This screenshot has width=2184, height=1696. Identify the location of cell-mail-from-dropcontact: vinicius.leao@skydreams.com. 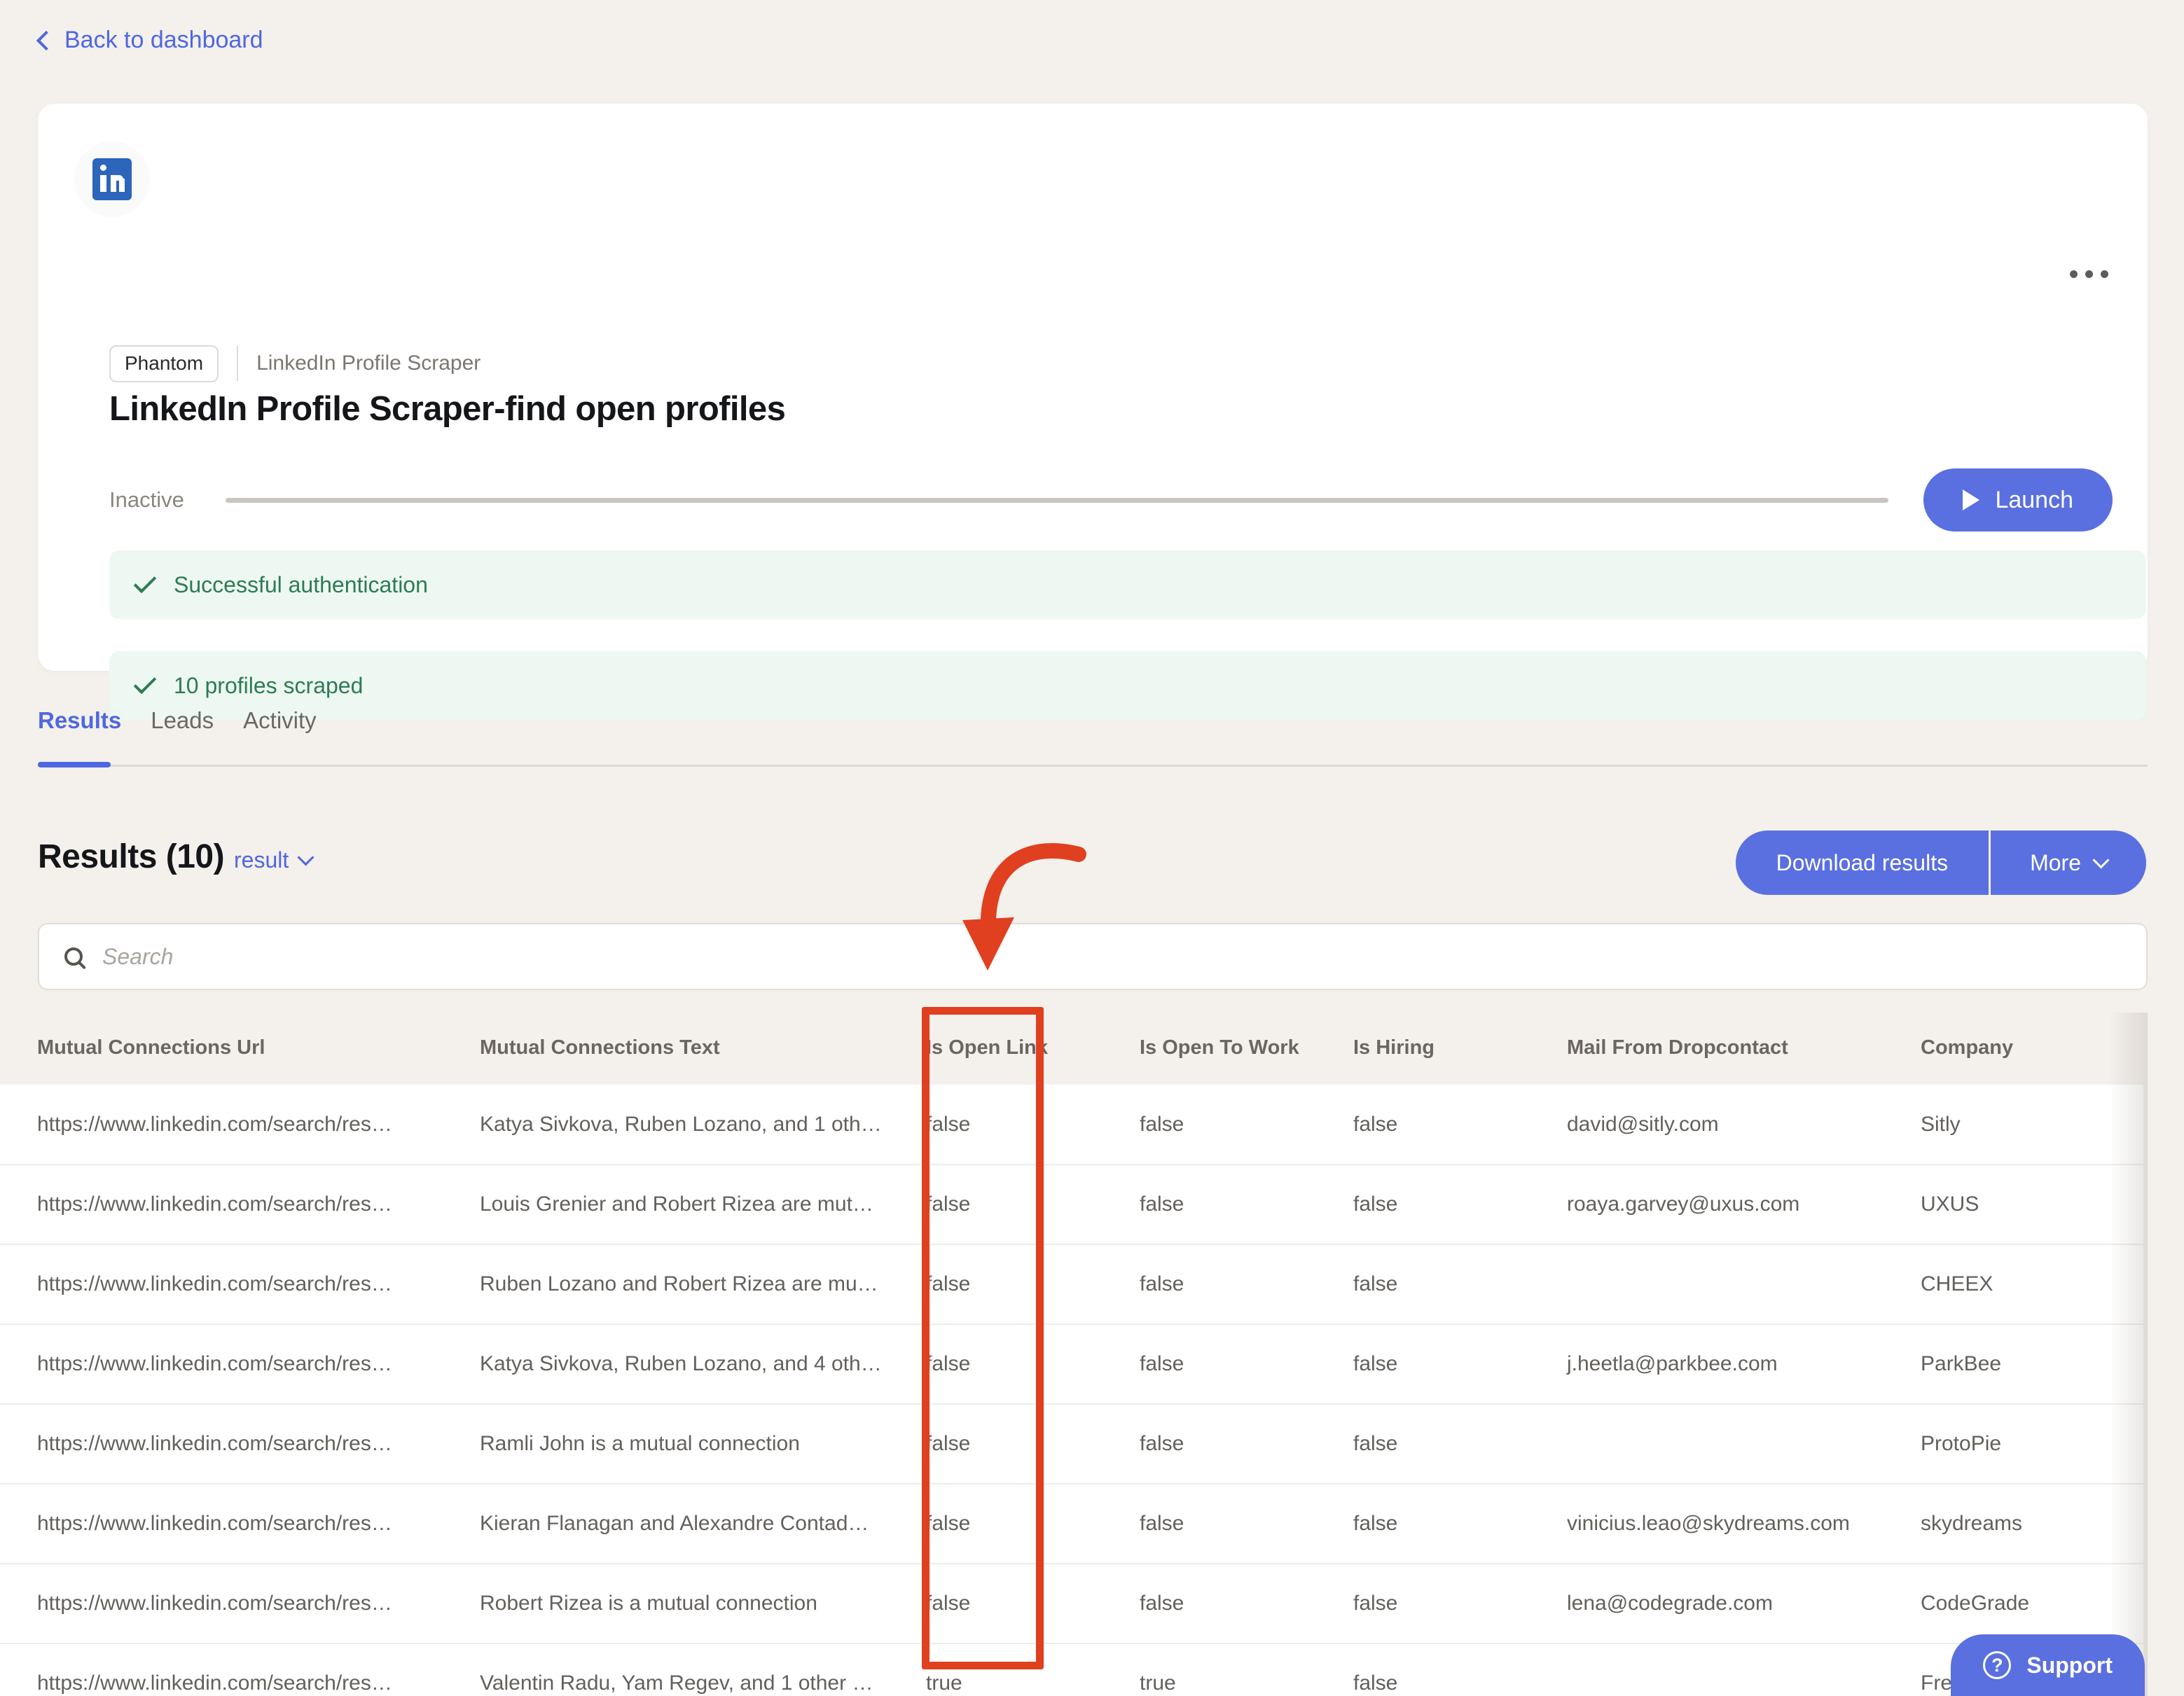
(1721, 1524).